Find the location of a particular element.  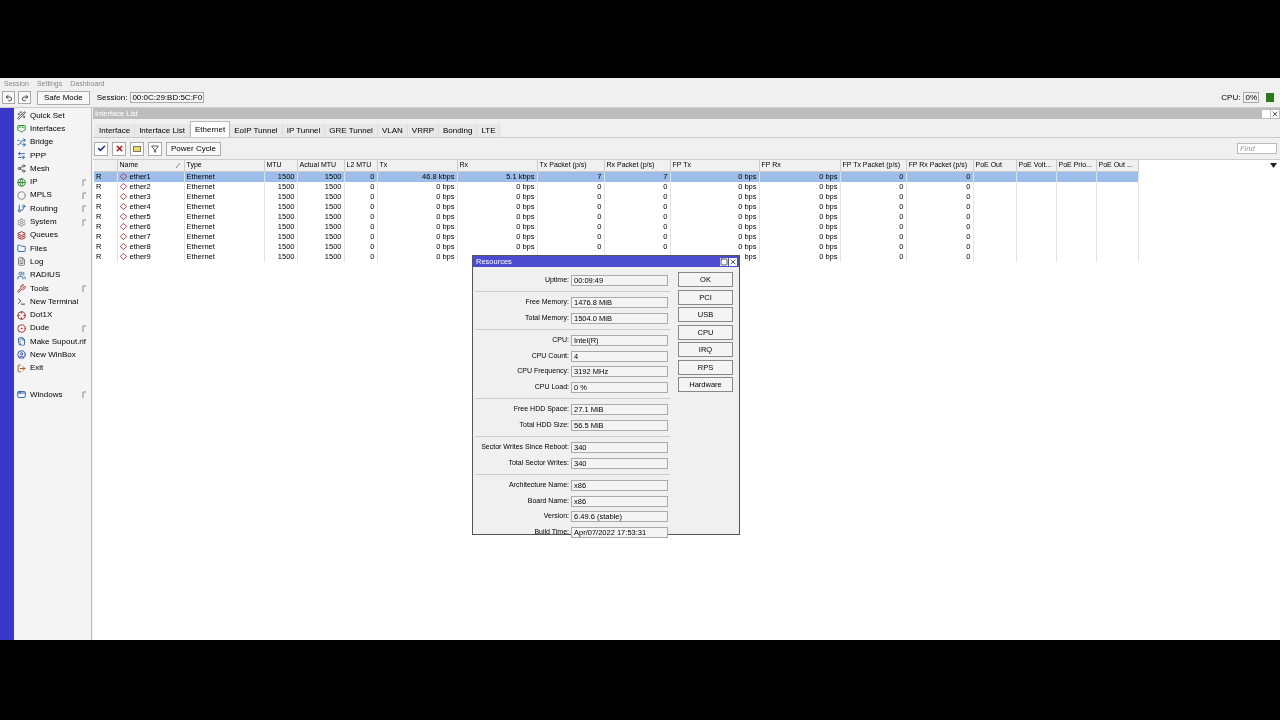

disable-button is located at coordinates (119, 148).